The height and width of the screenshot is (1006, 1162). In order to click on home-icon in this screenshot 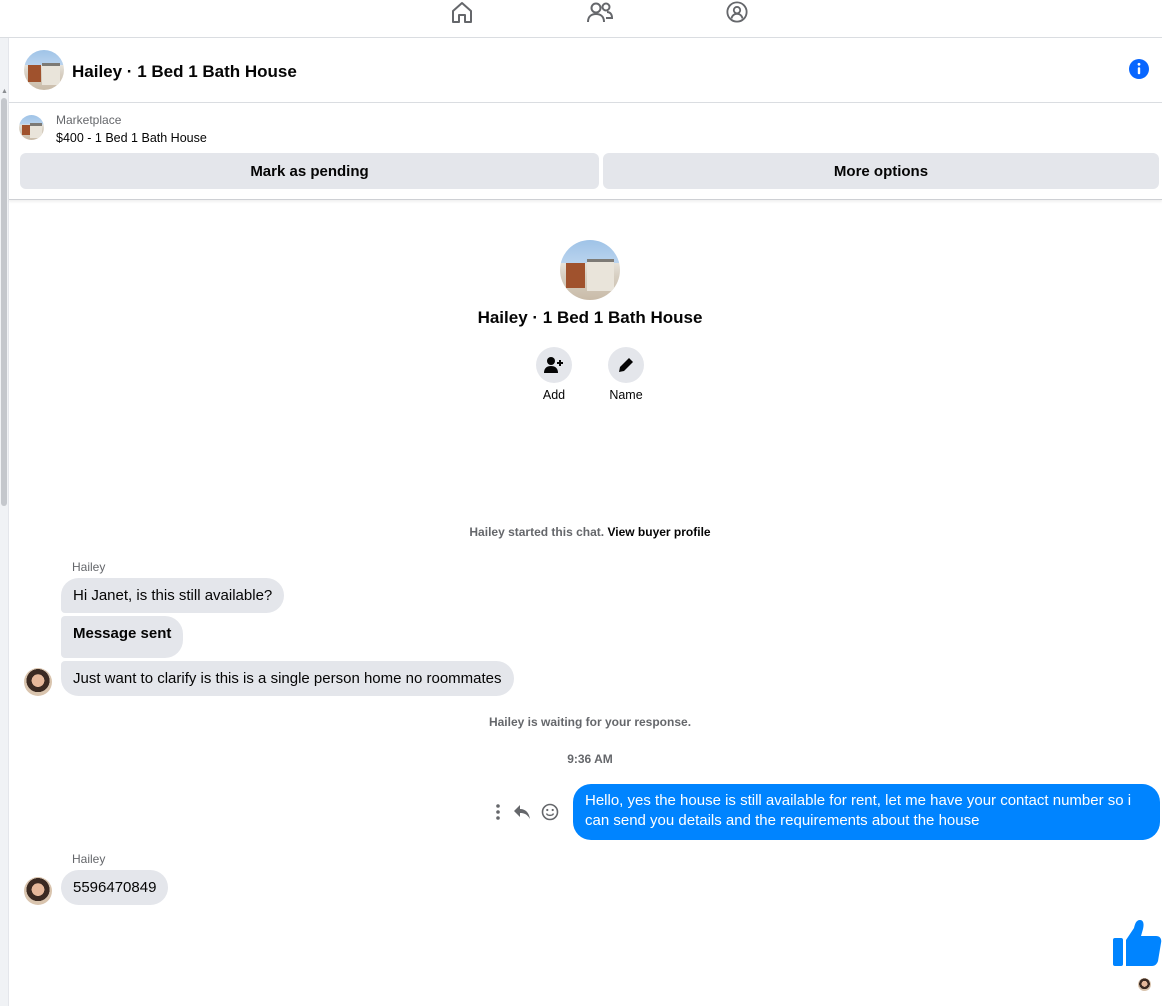, I will do `click(462, 12)`.